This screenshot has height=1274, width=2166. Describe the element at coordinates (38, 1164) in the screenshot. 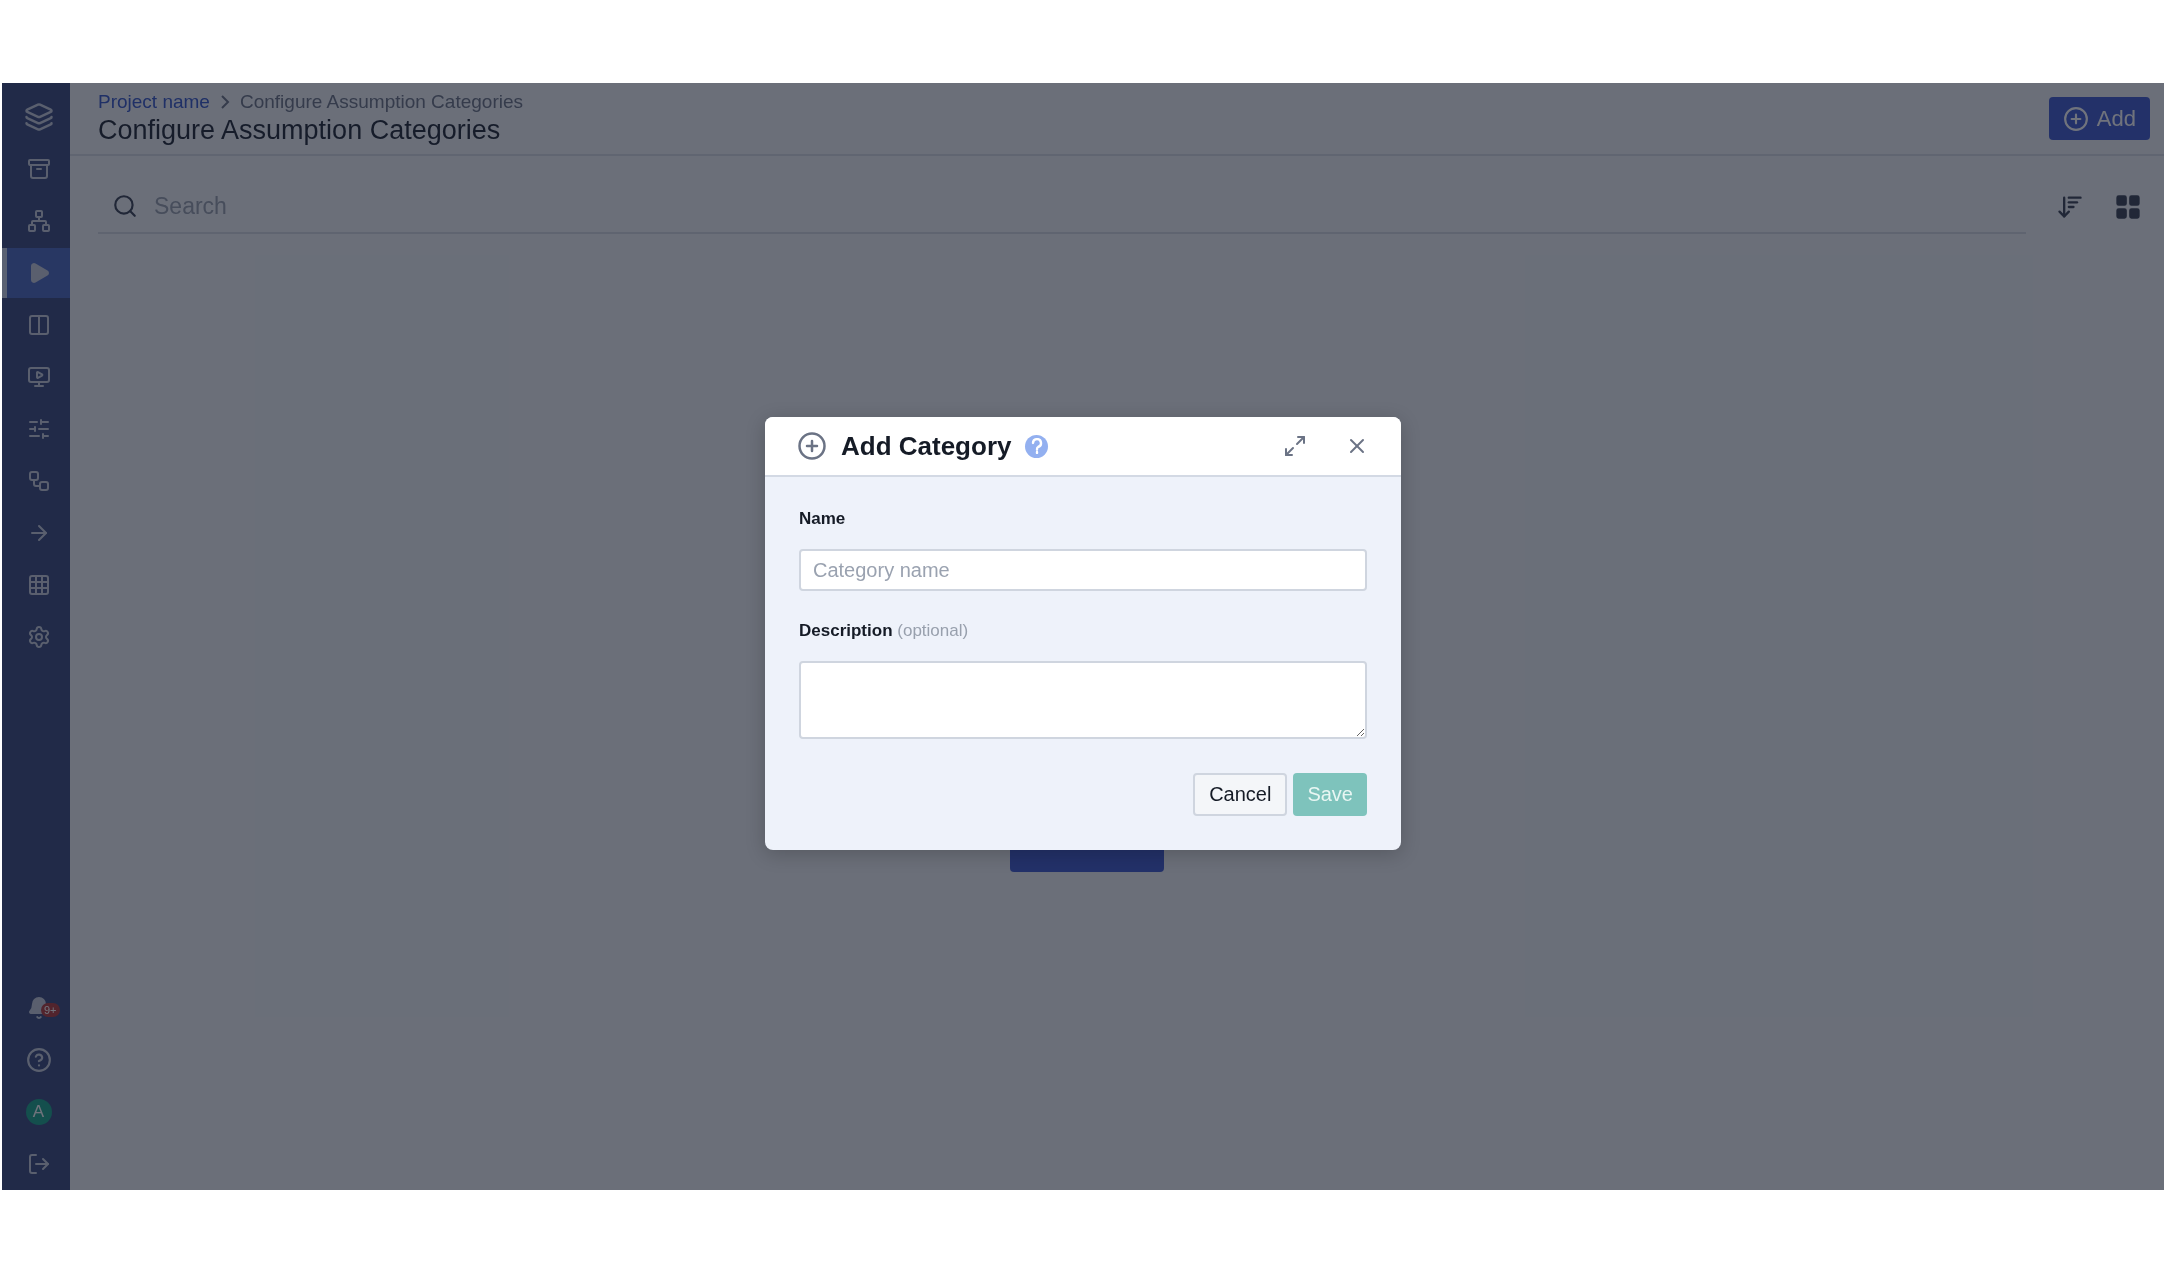

I see `logout-icon` at that location.